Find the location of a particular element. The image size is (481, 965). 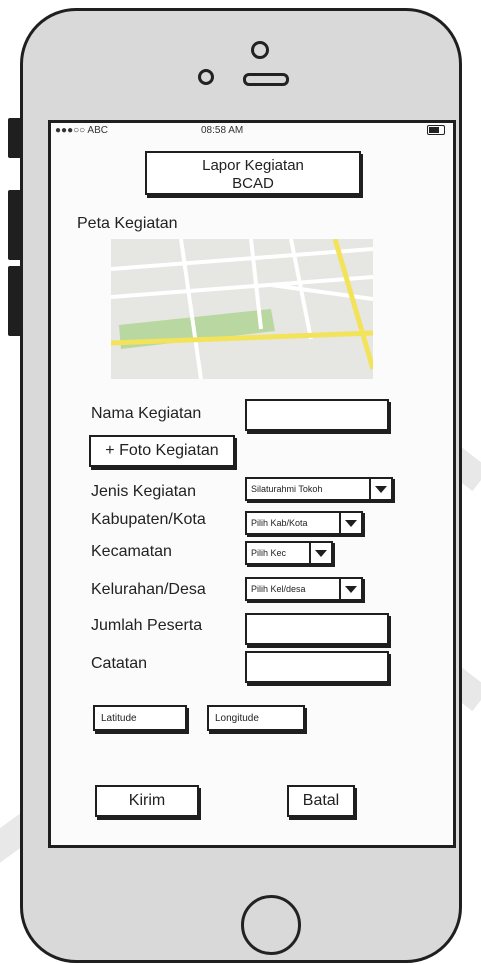

longitude-field: Longitude is located at coordinates (256, 718).